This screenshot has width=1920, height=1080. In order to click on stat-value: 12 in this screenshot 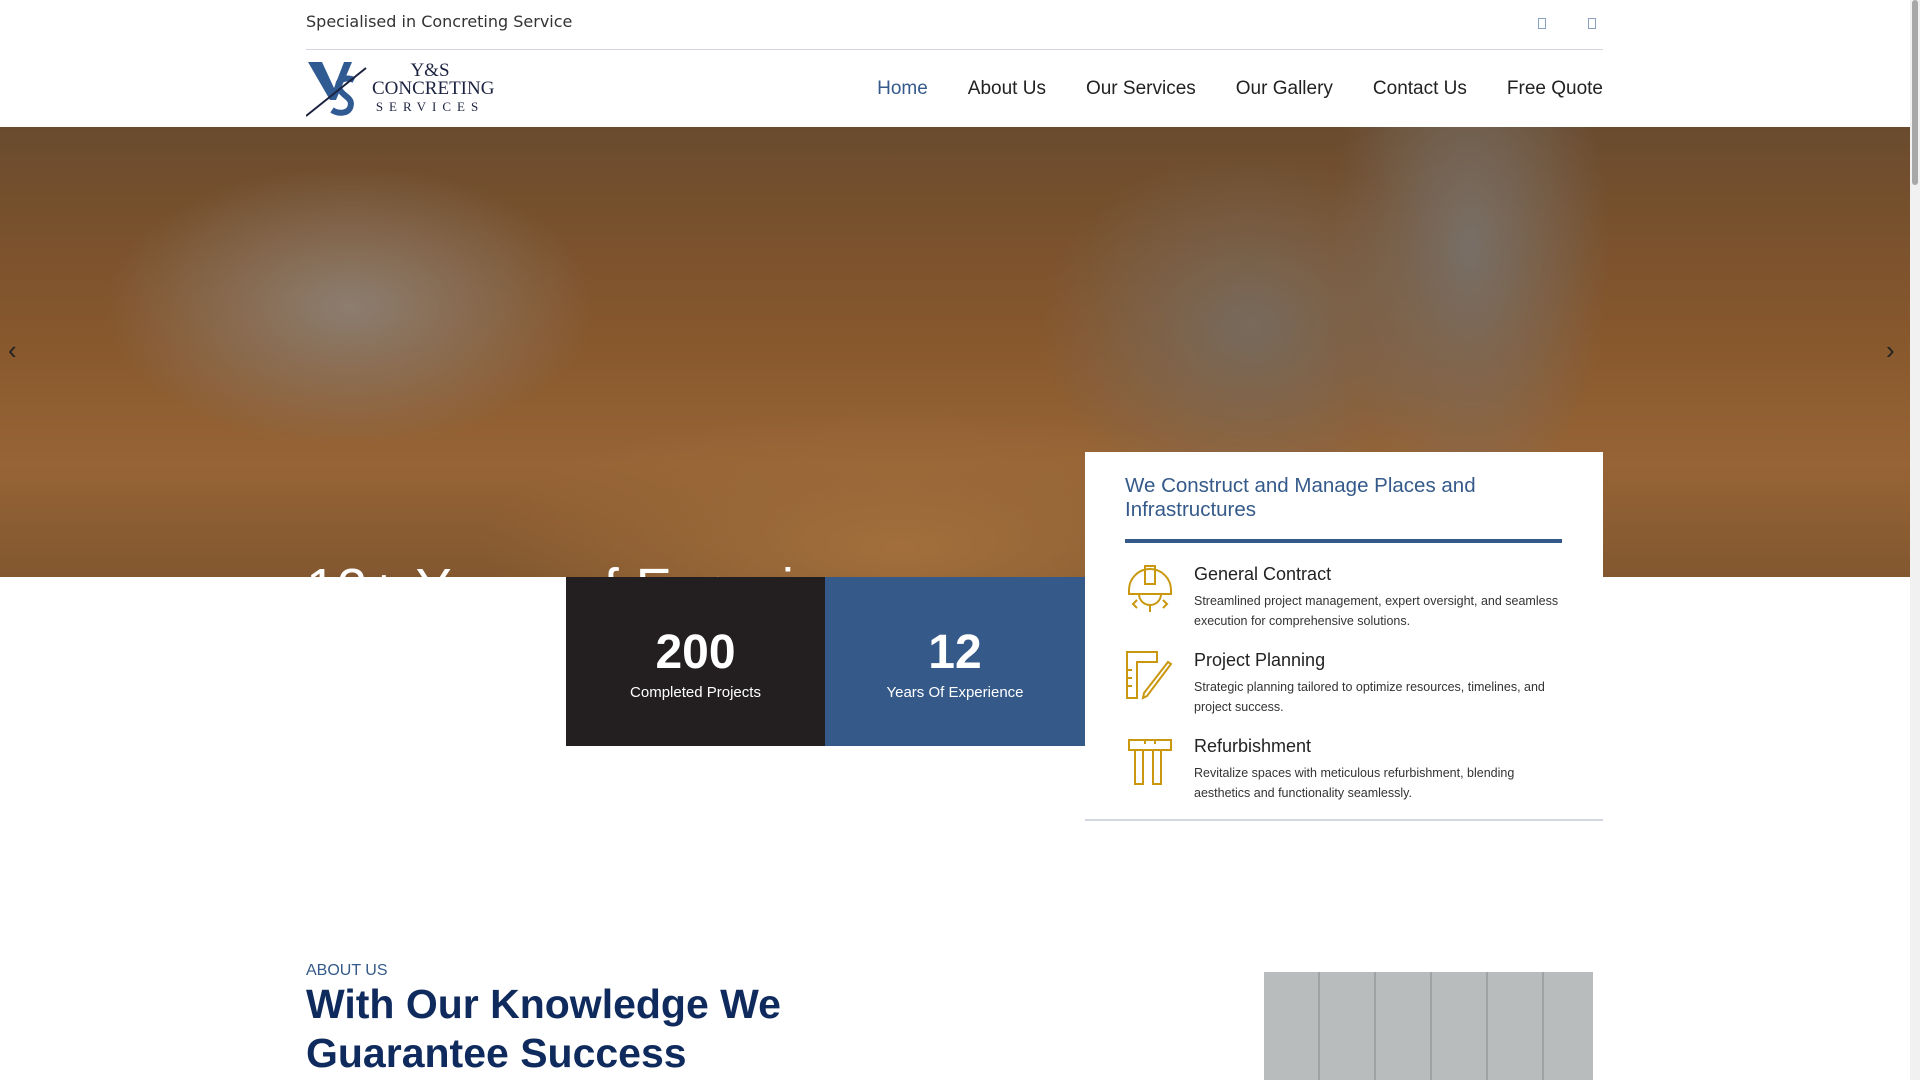, I will do `click(955, 652)`.